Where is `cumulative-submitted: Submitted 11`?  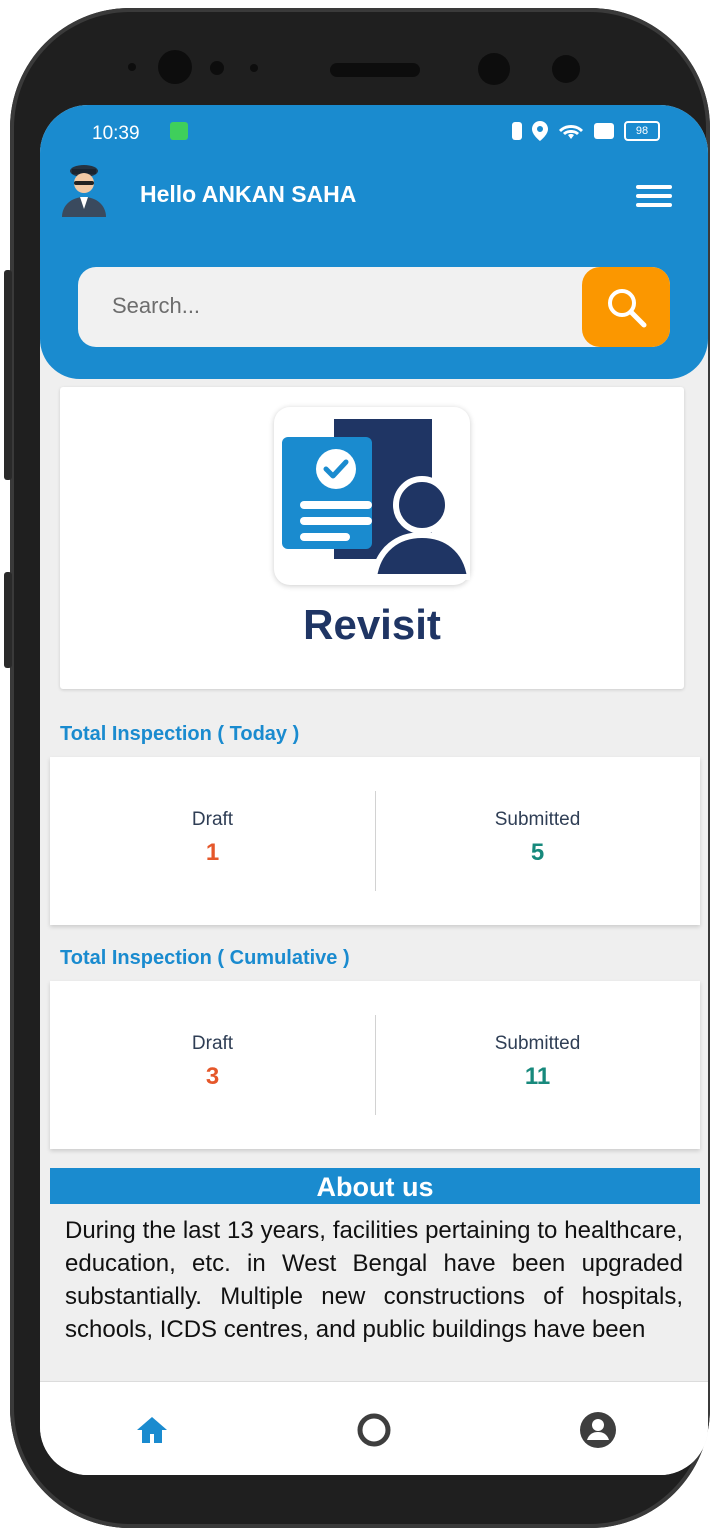
cumulative-submitted: Submitted 11 is located at coordinates (537, 1062).